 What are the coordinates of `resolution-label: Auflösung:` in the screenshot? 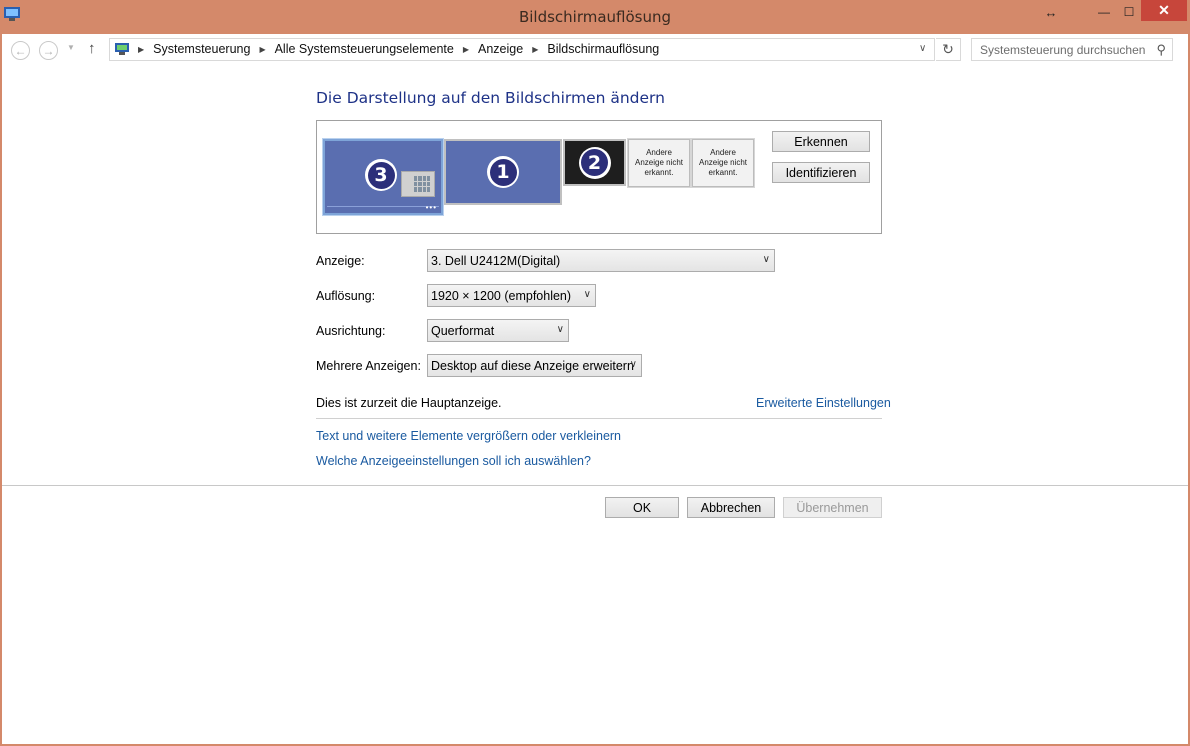 It's located at (346, 296).